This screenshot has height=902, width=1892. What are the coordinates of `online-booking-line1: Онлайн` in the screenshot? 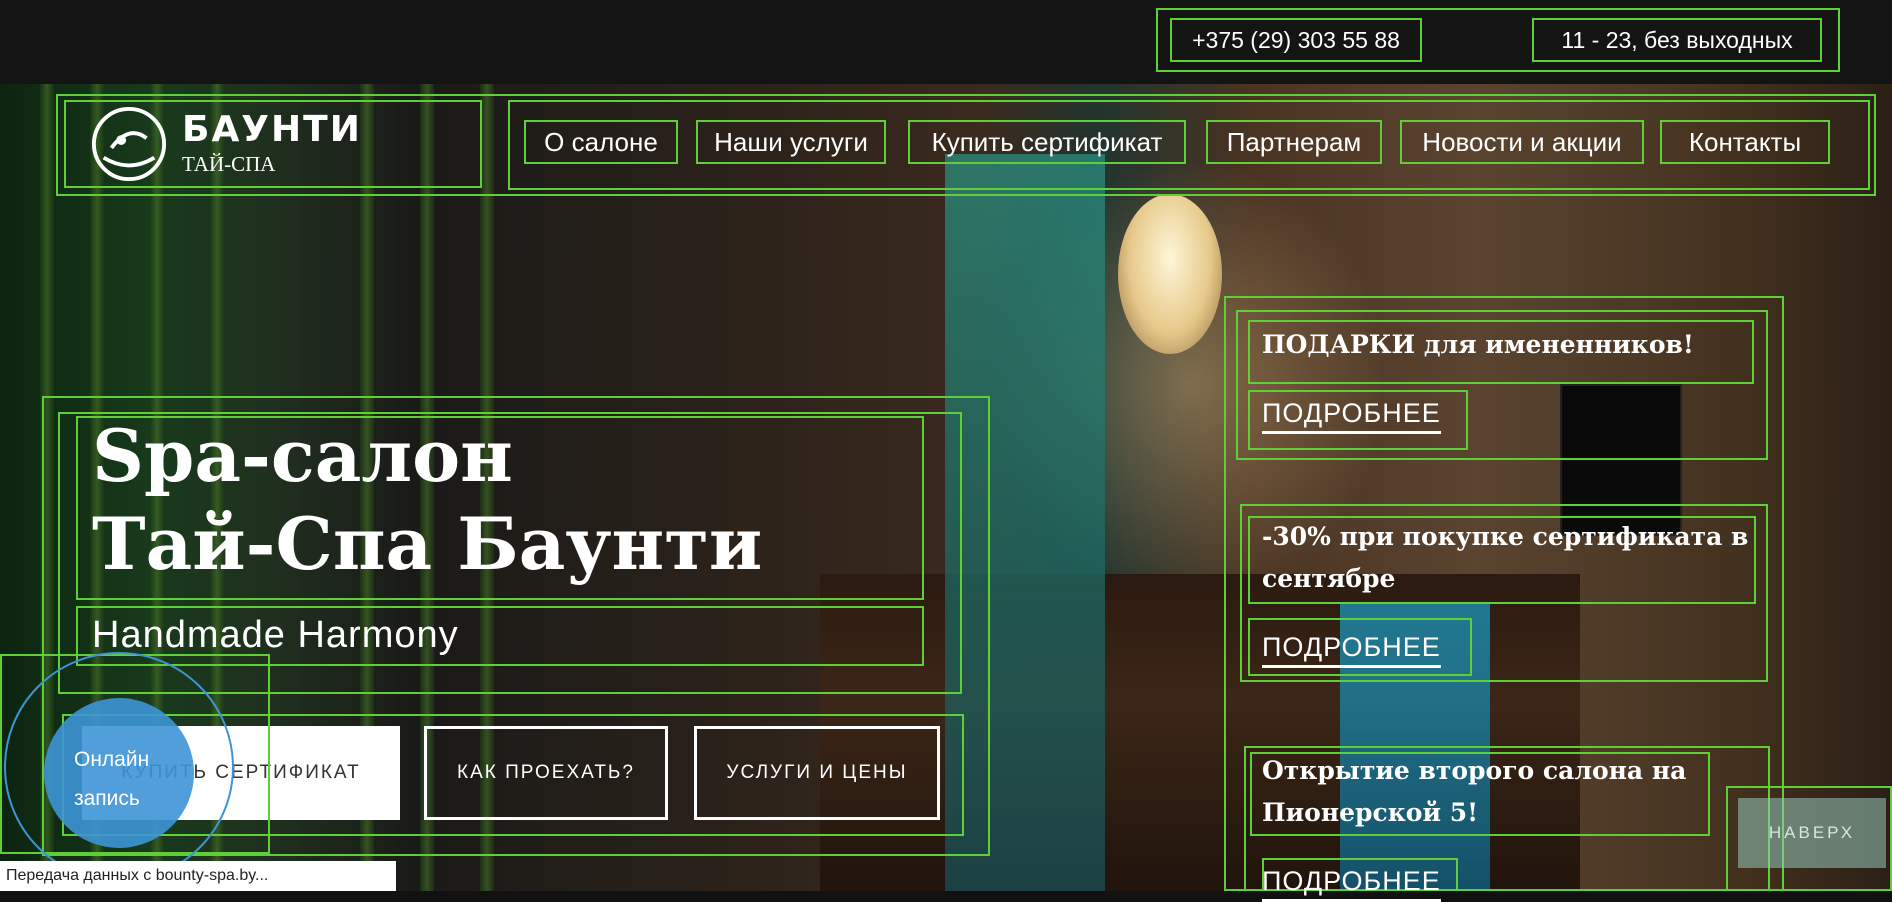 It's located at (112, 759).